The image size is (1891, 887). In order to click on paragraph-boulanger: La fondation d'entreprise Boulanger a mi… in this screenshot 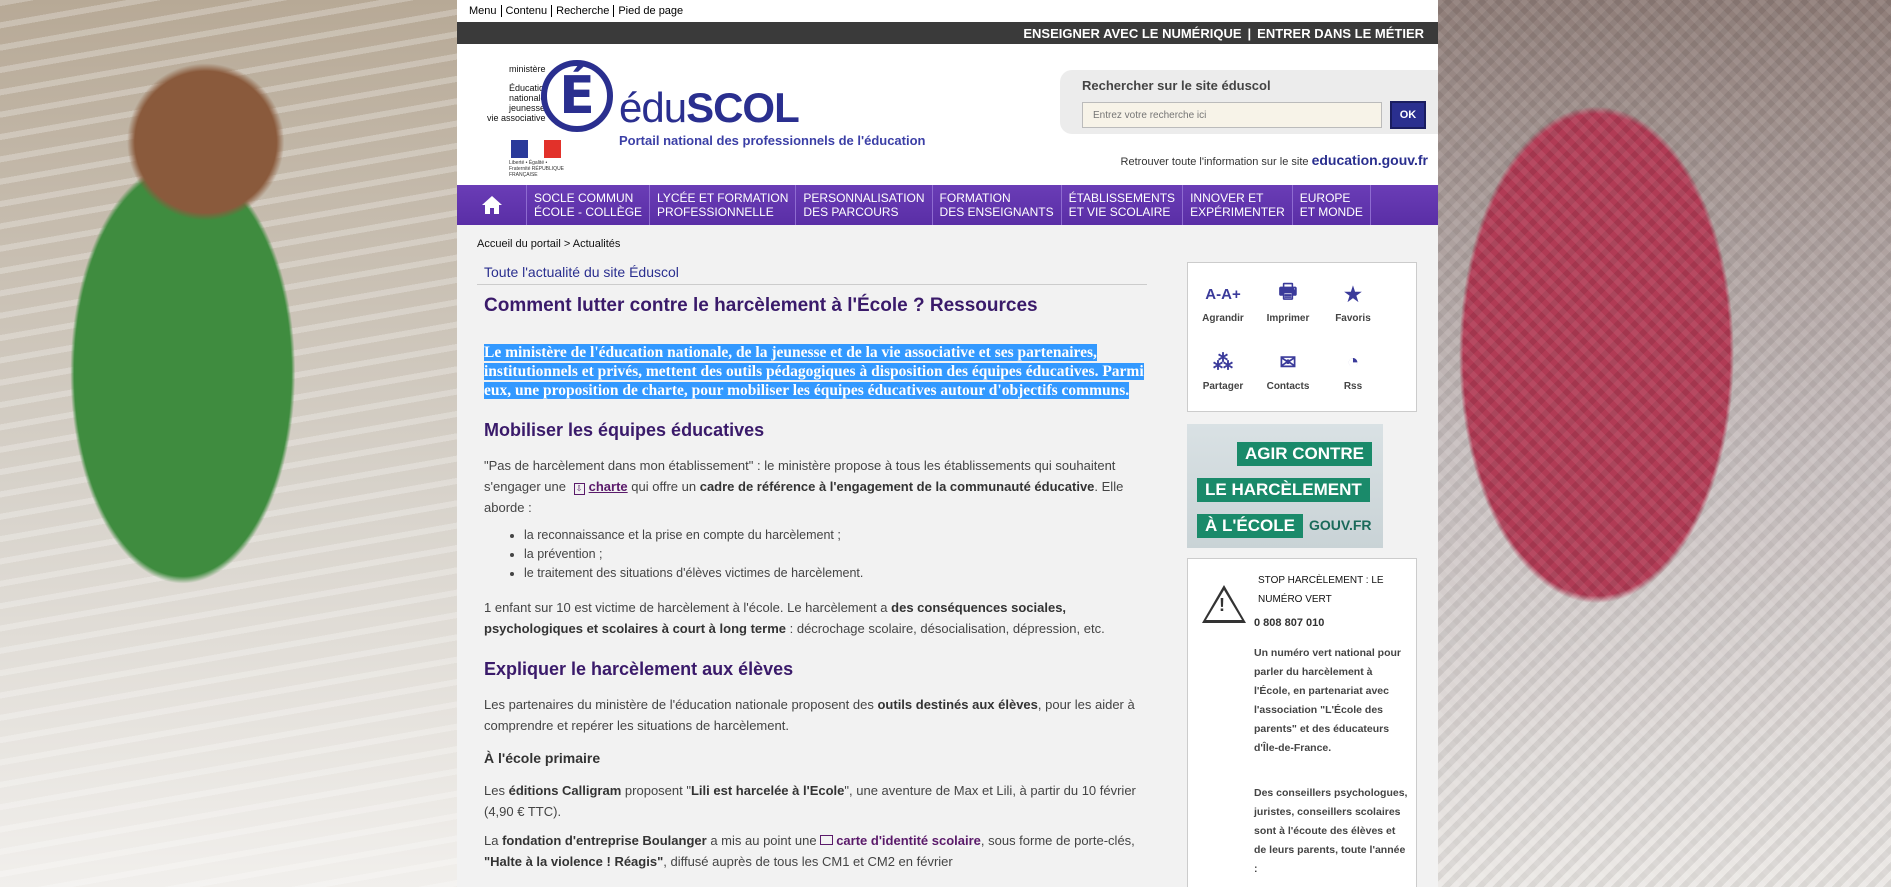, I will do `click(819, 851)`.